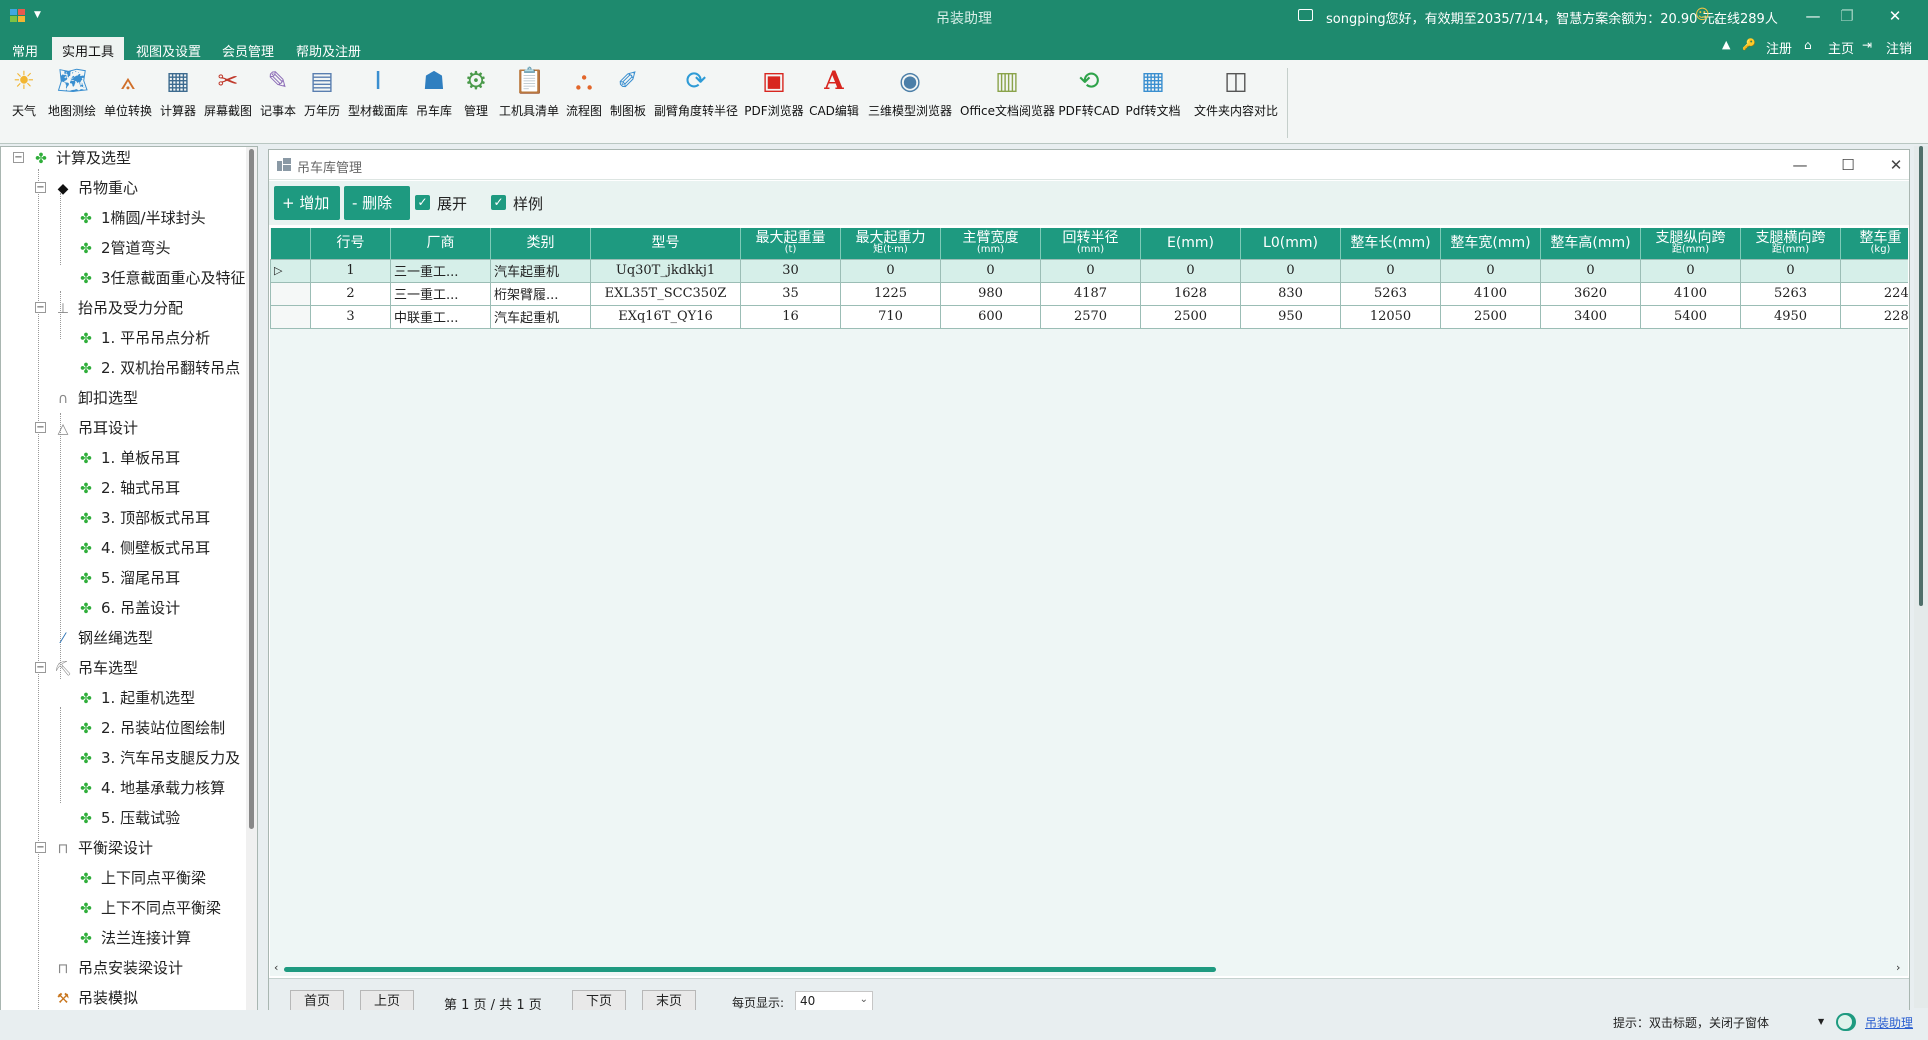 The image size is (1928, 1040). I want to click on tool-section-steel: Ⅰ 型材截面库, so click(378, 92).